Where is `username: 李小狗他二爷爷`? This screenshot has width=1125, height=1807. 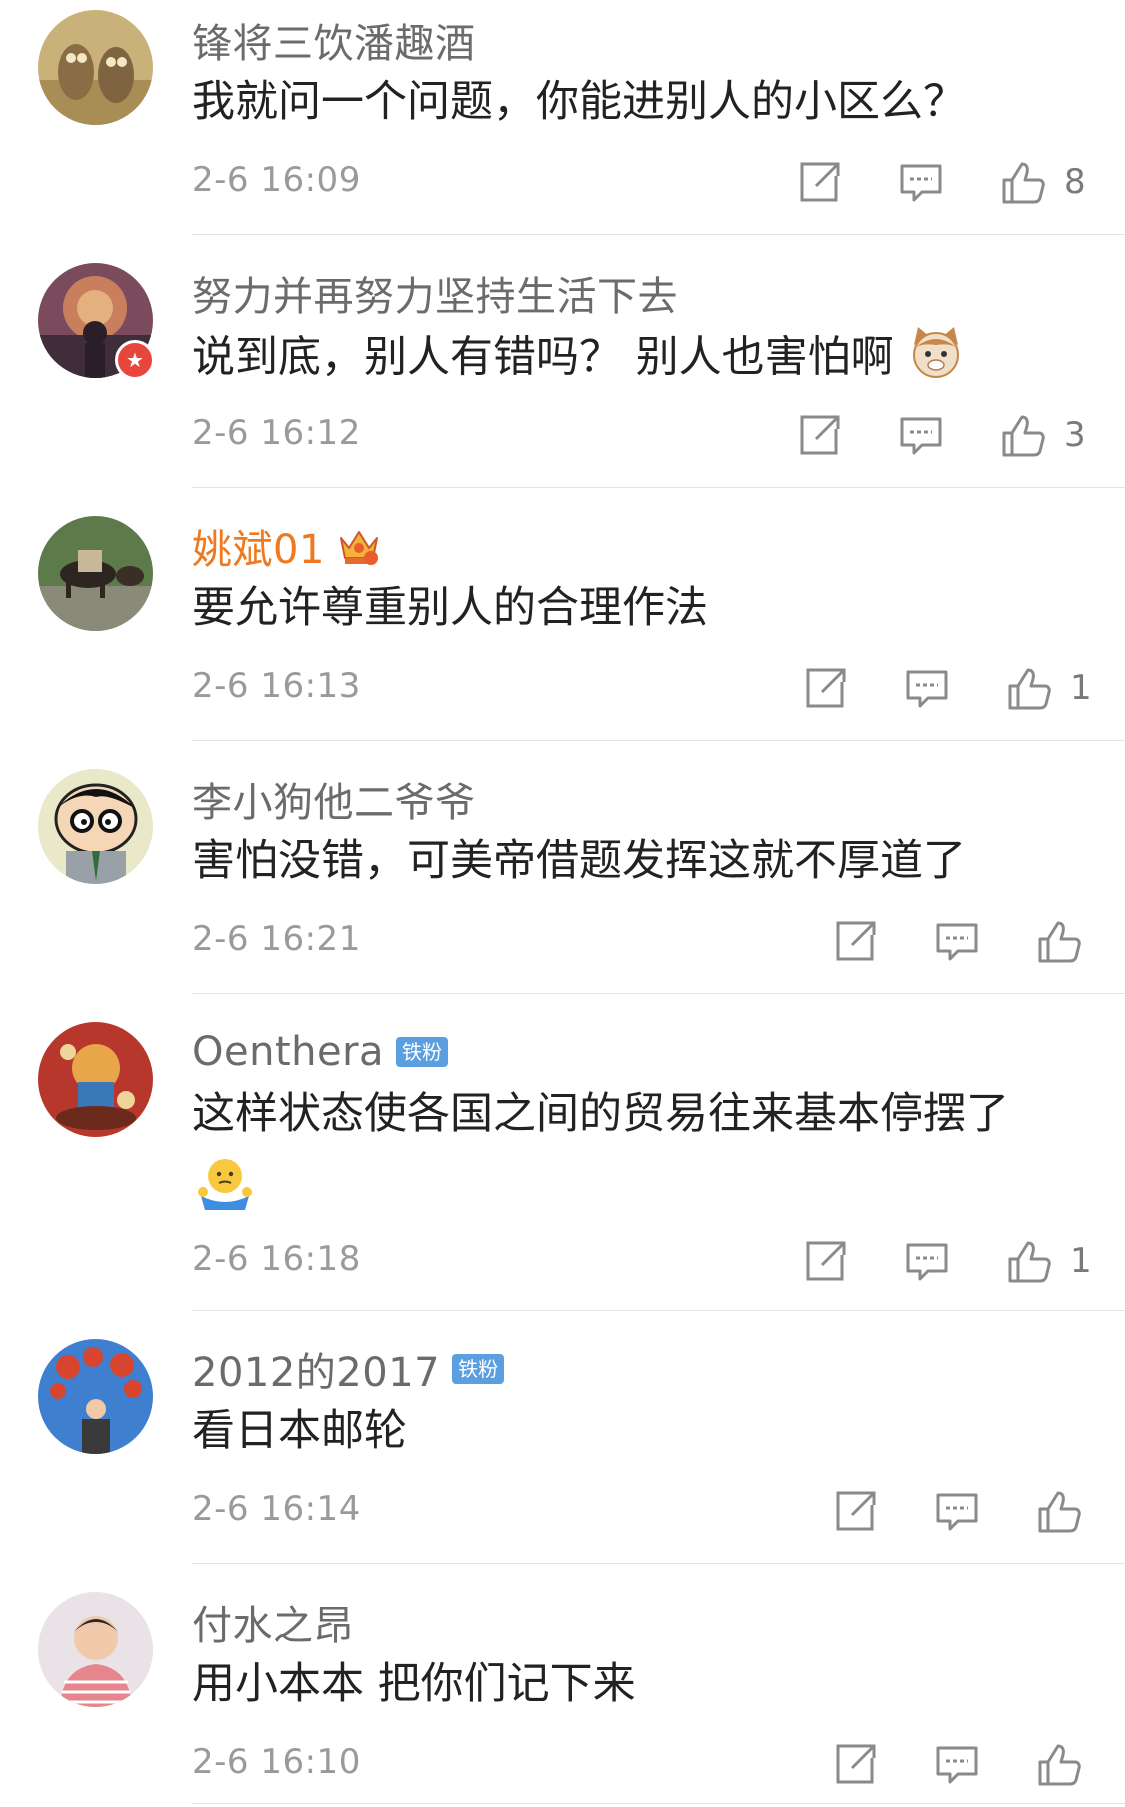
username: 李小狗他二爷爷 is located at coordinates (334, 799).